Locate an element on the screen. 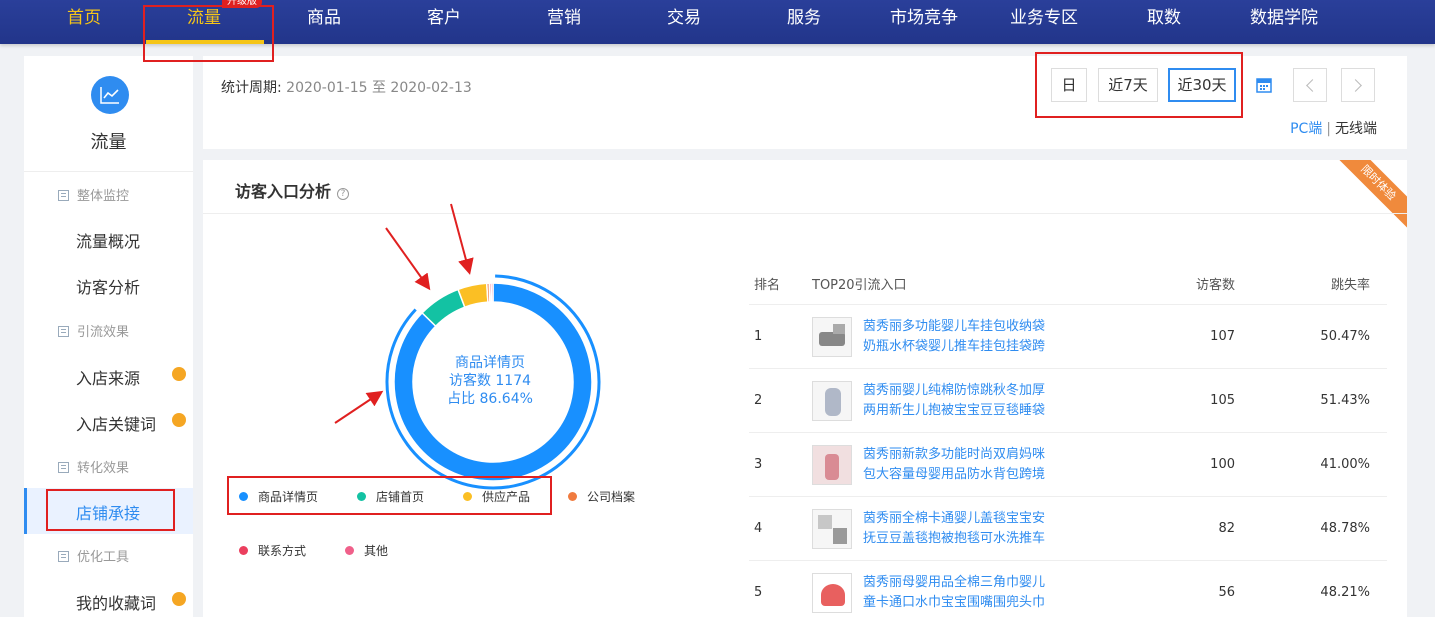  trial-ribbon: 限时体验 is located at coordinates (1369, 195).